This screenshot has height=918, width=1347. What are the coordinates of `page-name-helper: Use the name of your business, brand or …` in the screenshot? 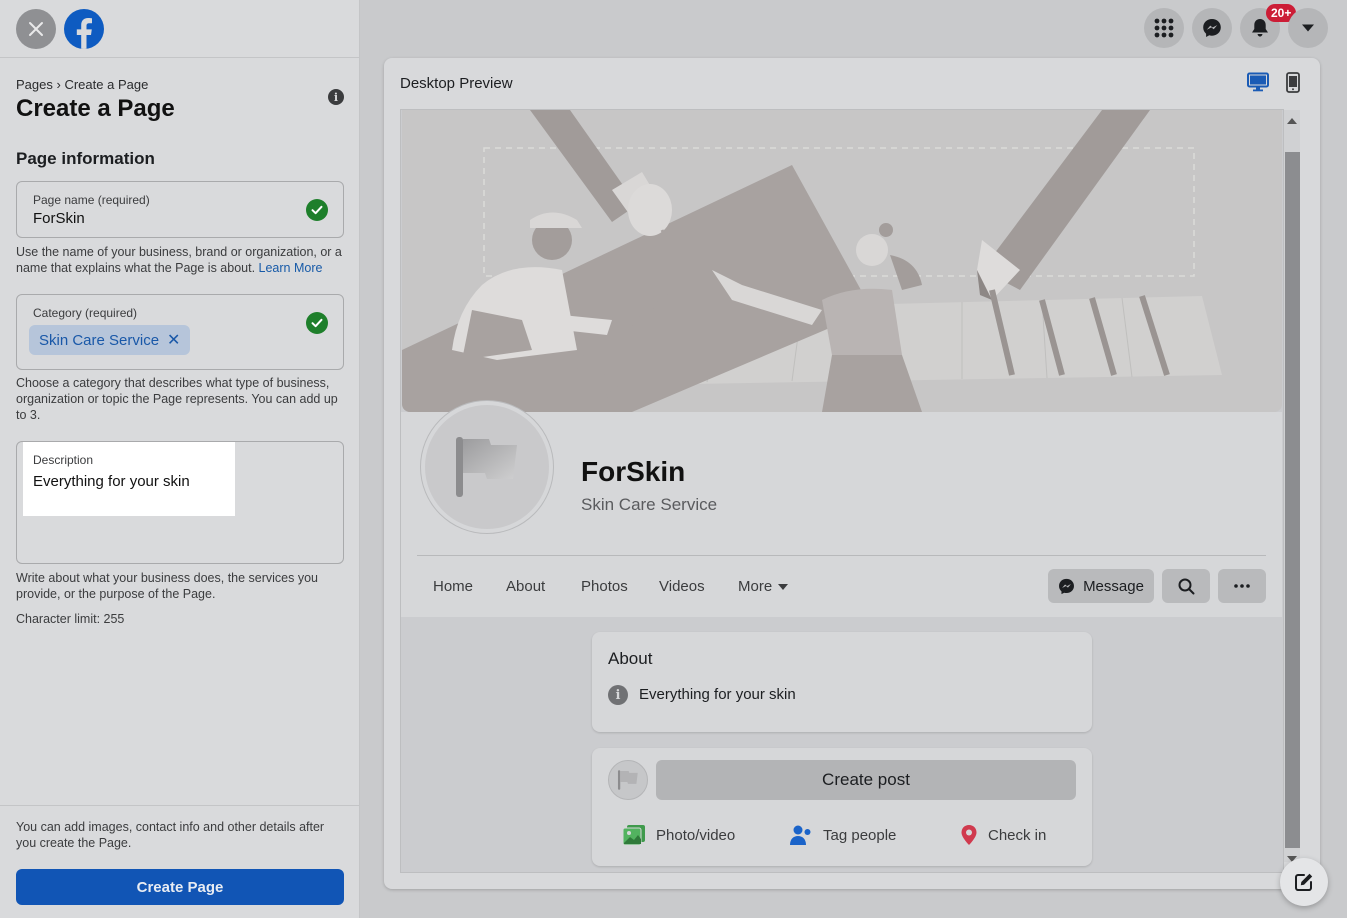 It's located at (181, 260).